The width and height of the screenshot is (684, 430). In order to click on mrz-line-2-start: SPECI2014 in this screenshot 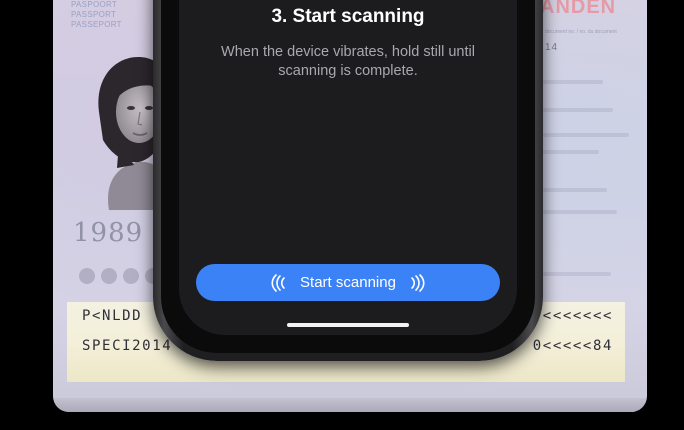, I will do `click(127, 346)`.